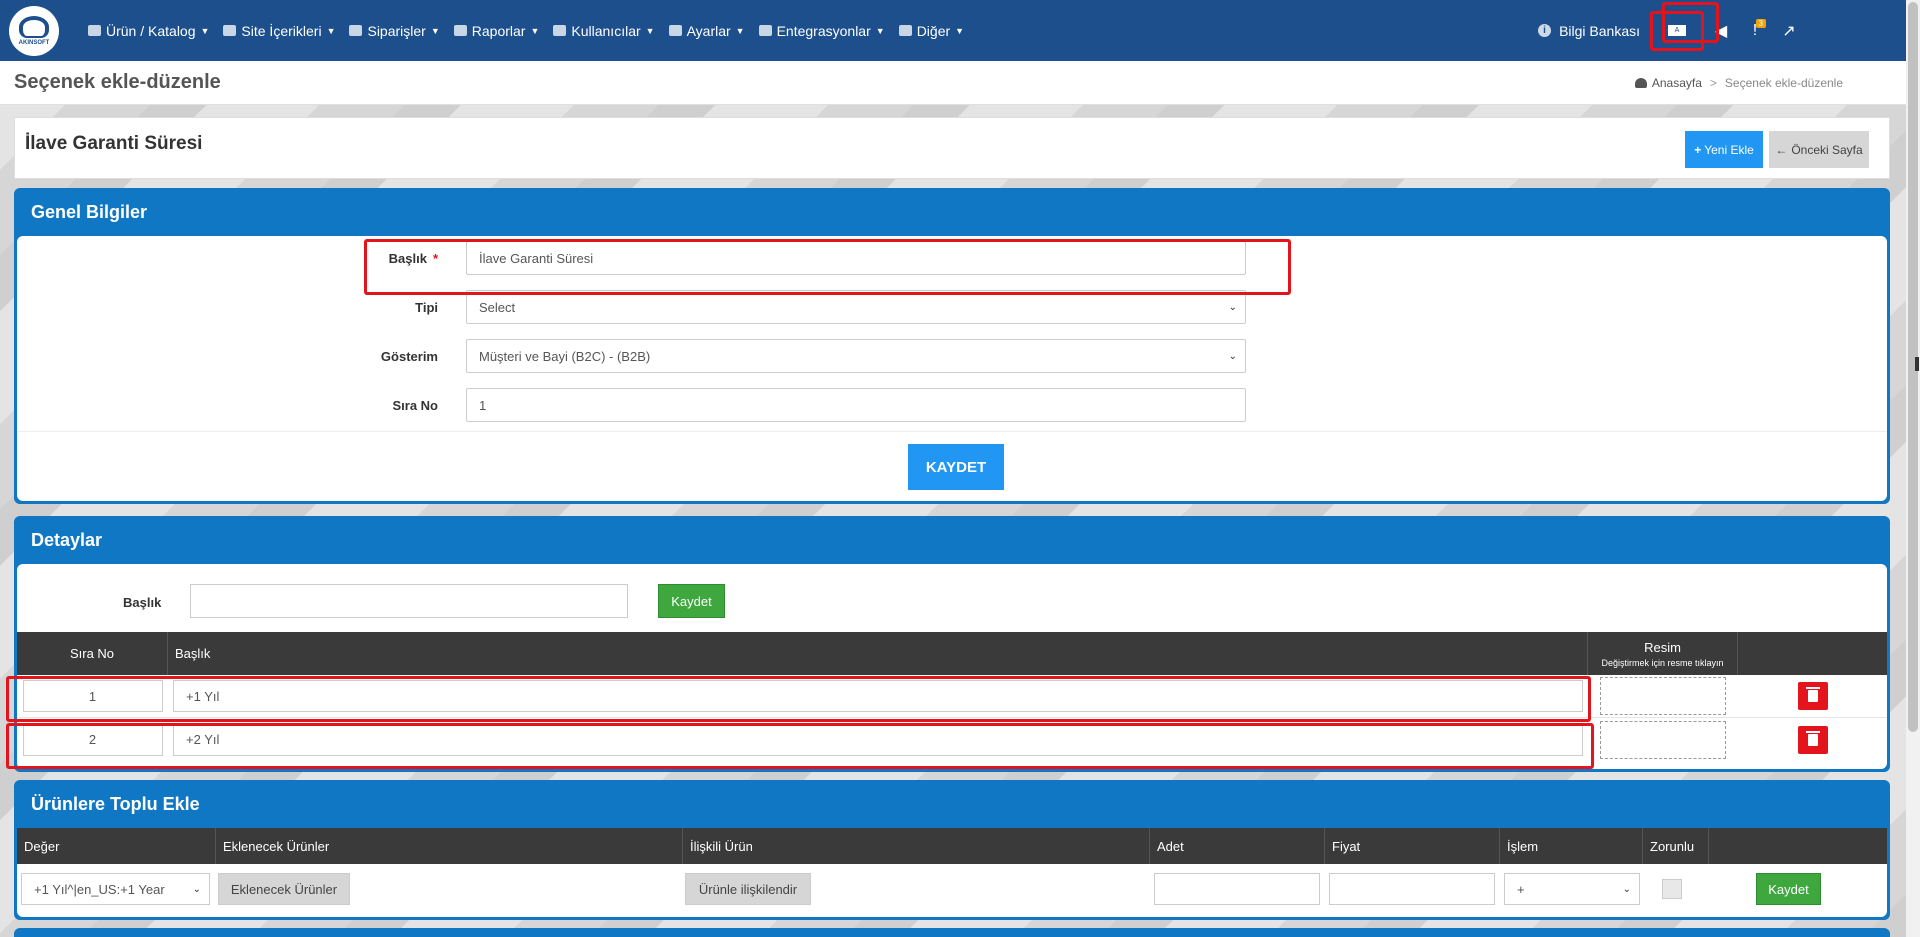 This screenshot has width=1920, height=937. Describe the element at coordinates (1237, 846) in the screenshot. I see `col-adet: Adet` at that location.